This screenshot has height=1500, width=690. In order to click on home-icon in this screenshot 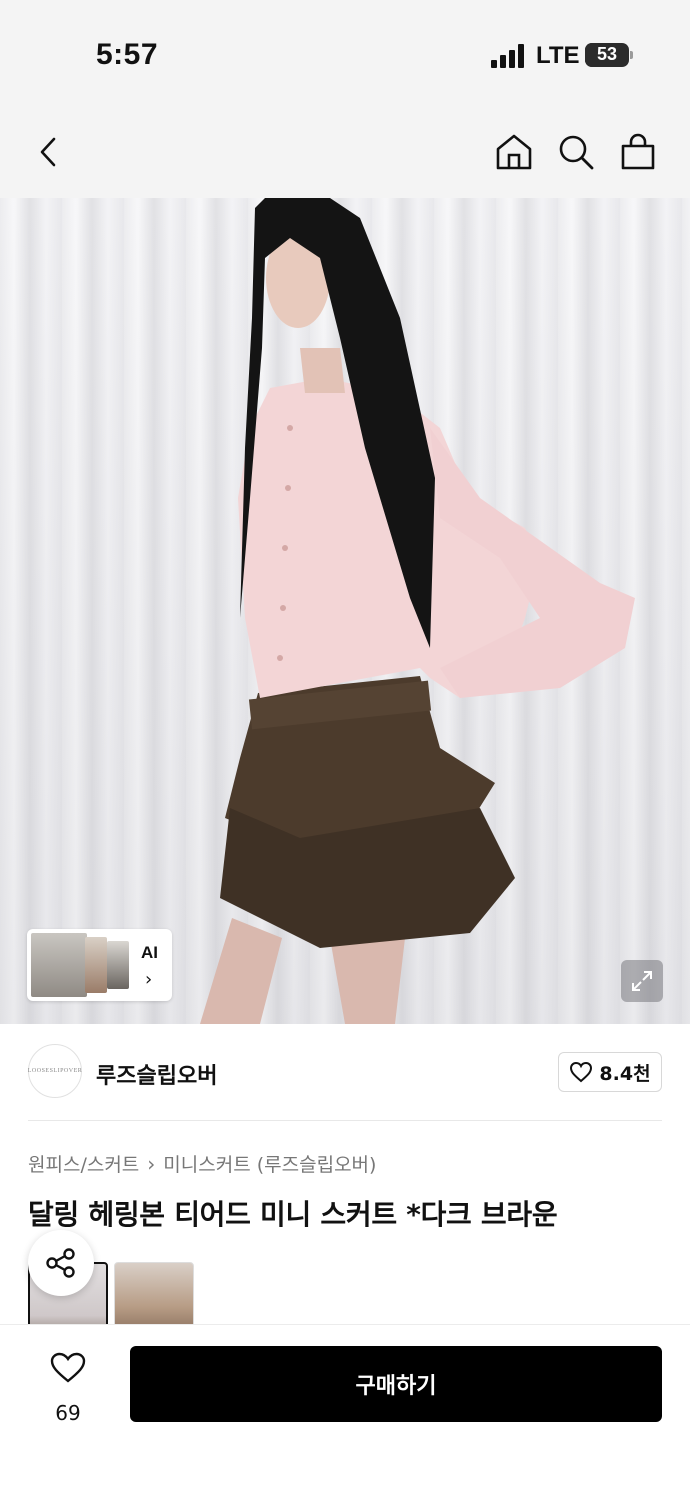, I will do `click(514, 152)`.